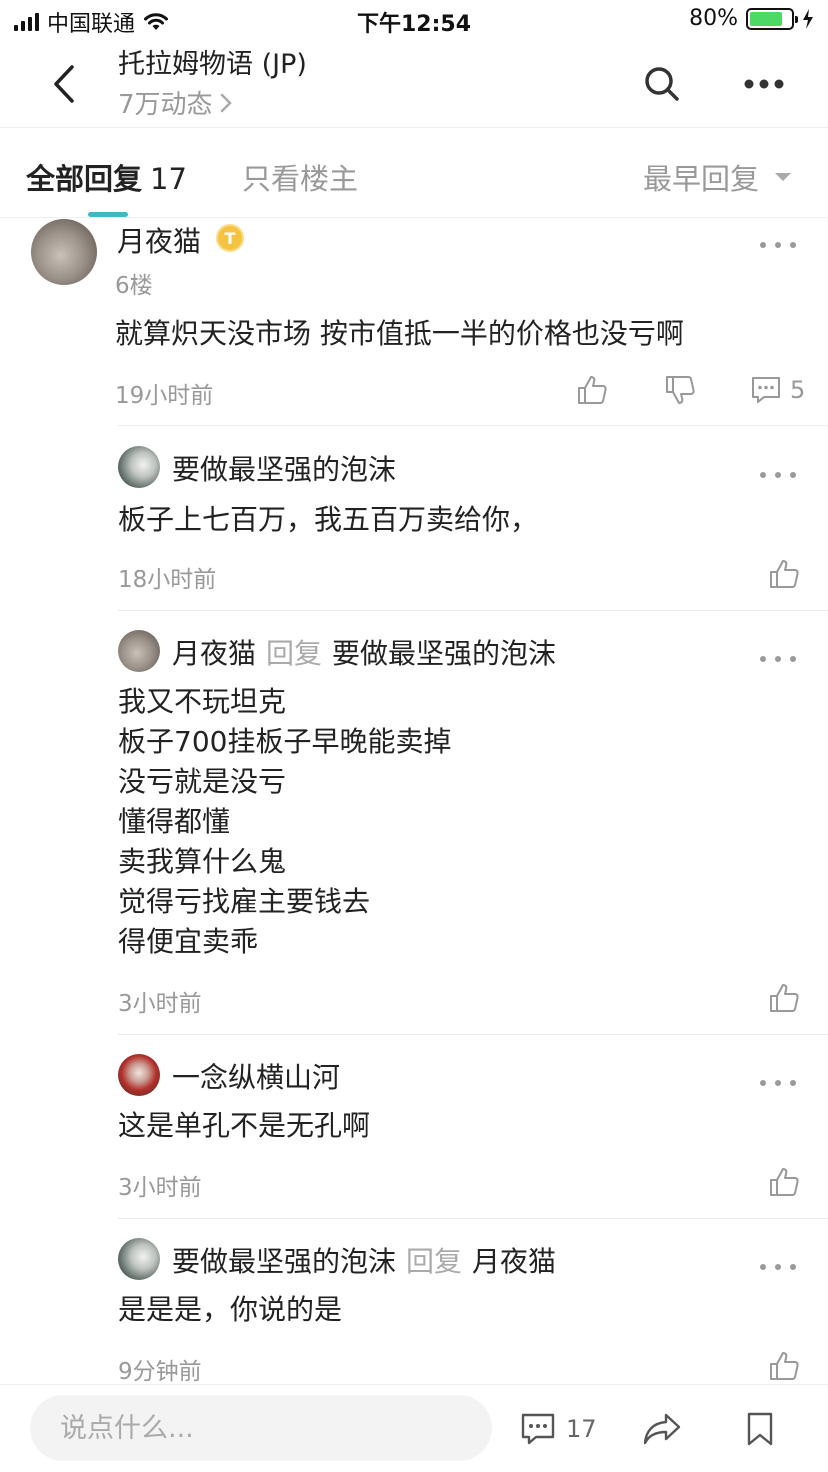 This screenshot has height=1472, width=828. I want to click on forum-activity-link: 7万动态, so click(175, 102).